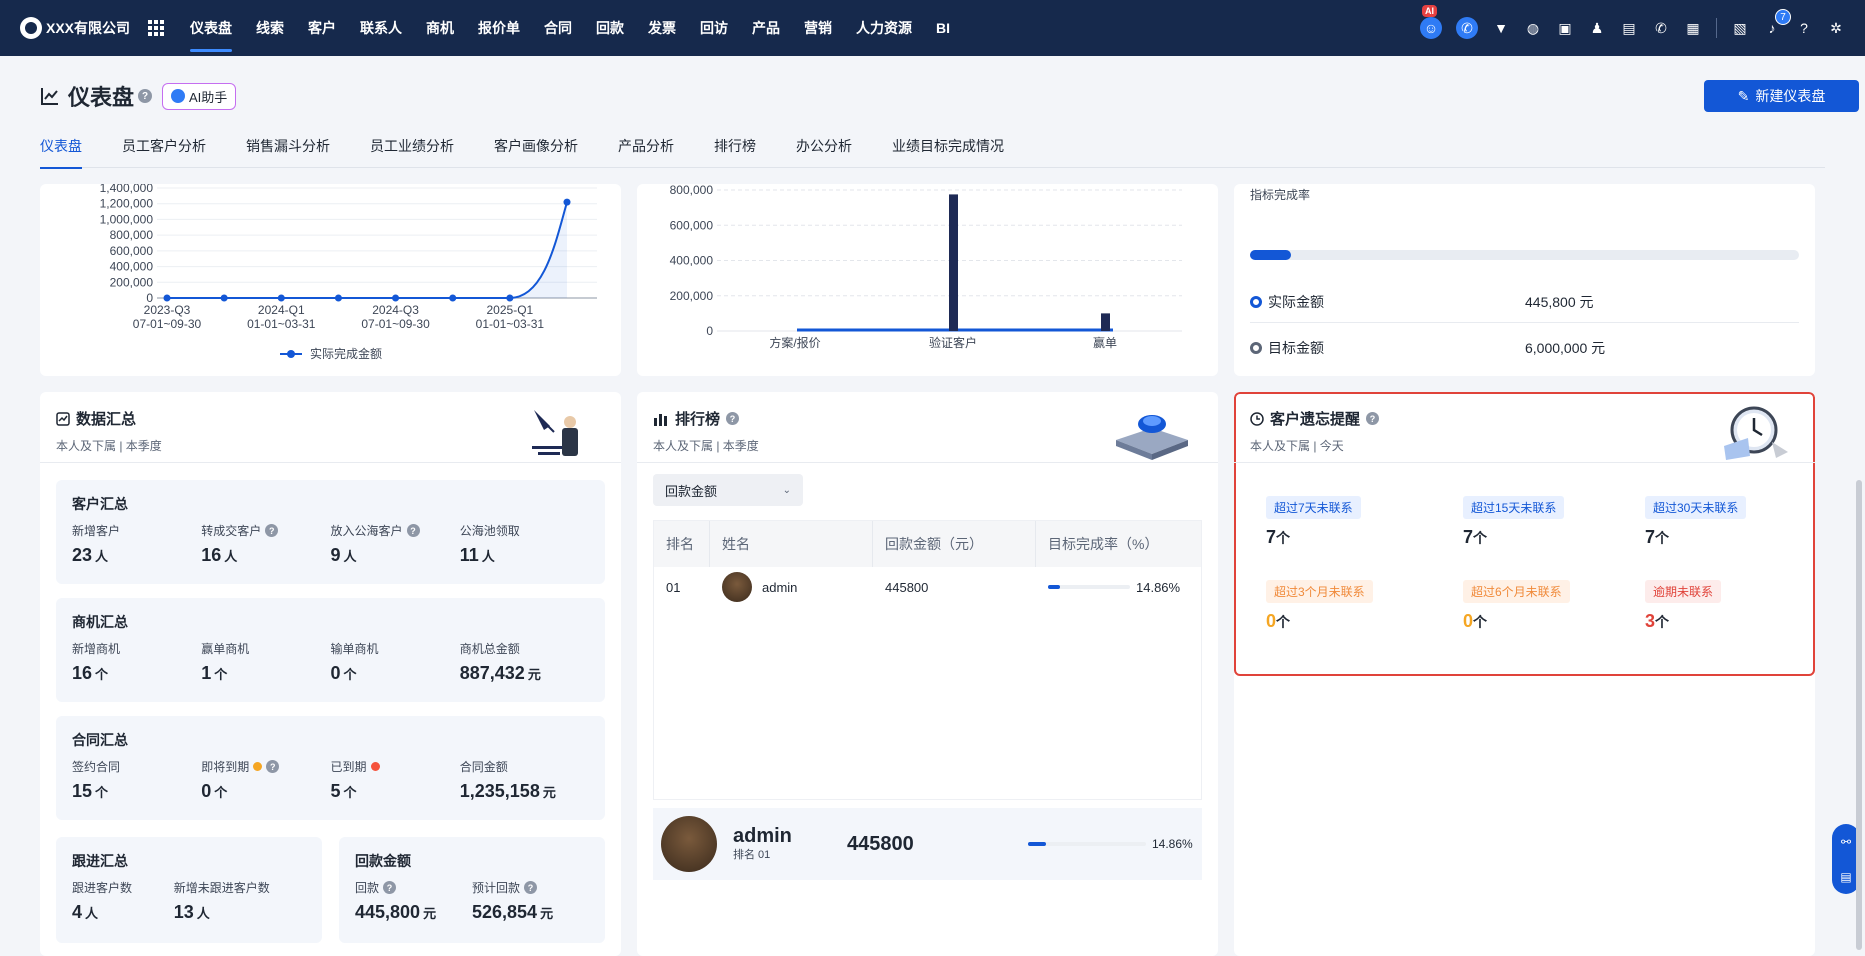  What do you see at coordinates (1105, 322) in the screenshot?
I see `bar` at bounding box center [1105, 322].